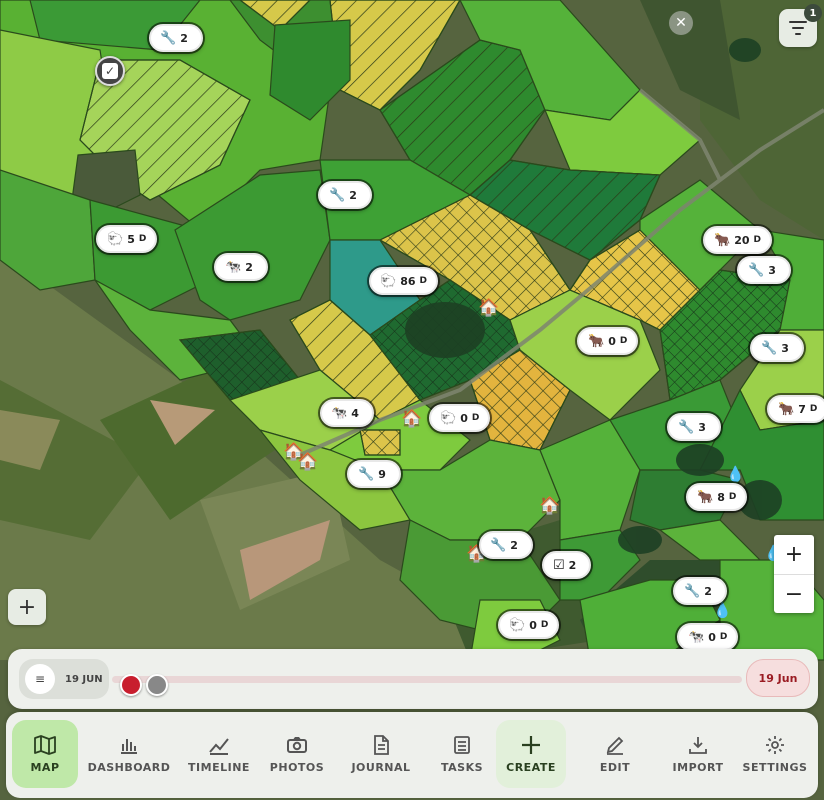 The height and width of the screenshot is (800, 824). What do you see at coordinates (27, 607) in the screenshot?
I see `add-map-item-button: +` at bounding box center [27, 607].